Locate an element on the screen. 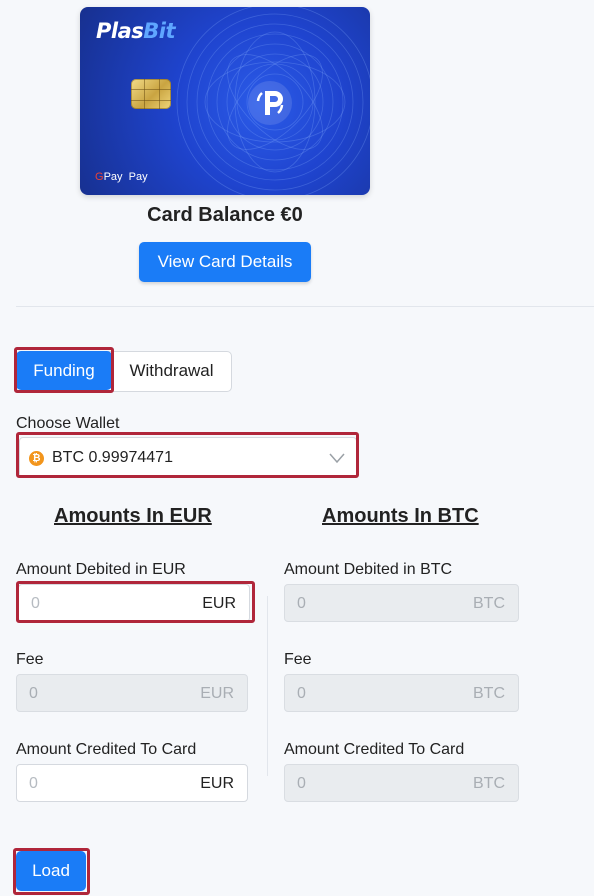  wallet-selected-value: BTC 0.99974471 is located at coordinates (112, 457).